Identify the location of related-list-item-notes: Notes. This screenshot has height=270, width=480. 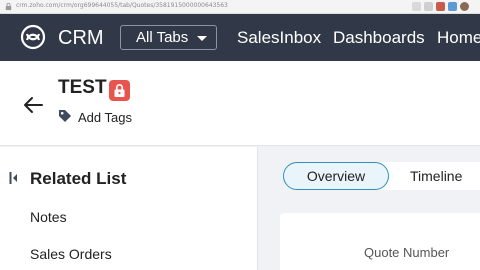
(48, 217).